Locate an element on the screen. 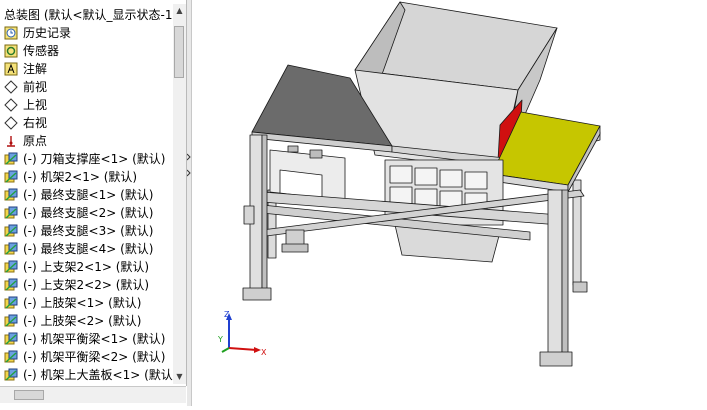 The height and width of the screenshot is (410, 707). tree-item-label: (-) 最终支腿<3> (默认) is located at coordinates (88, 231).